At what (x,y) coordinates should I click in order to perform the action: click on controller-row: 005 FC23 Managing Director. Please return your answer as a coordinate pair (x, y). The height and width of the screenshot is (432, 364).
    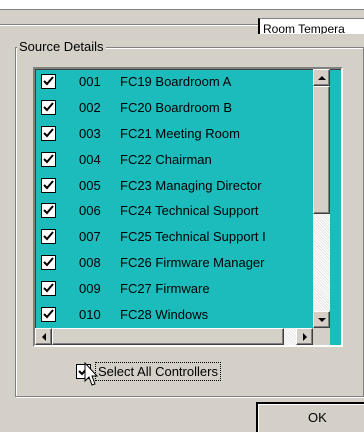
    Looking at the image, I should click on (174, 185).